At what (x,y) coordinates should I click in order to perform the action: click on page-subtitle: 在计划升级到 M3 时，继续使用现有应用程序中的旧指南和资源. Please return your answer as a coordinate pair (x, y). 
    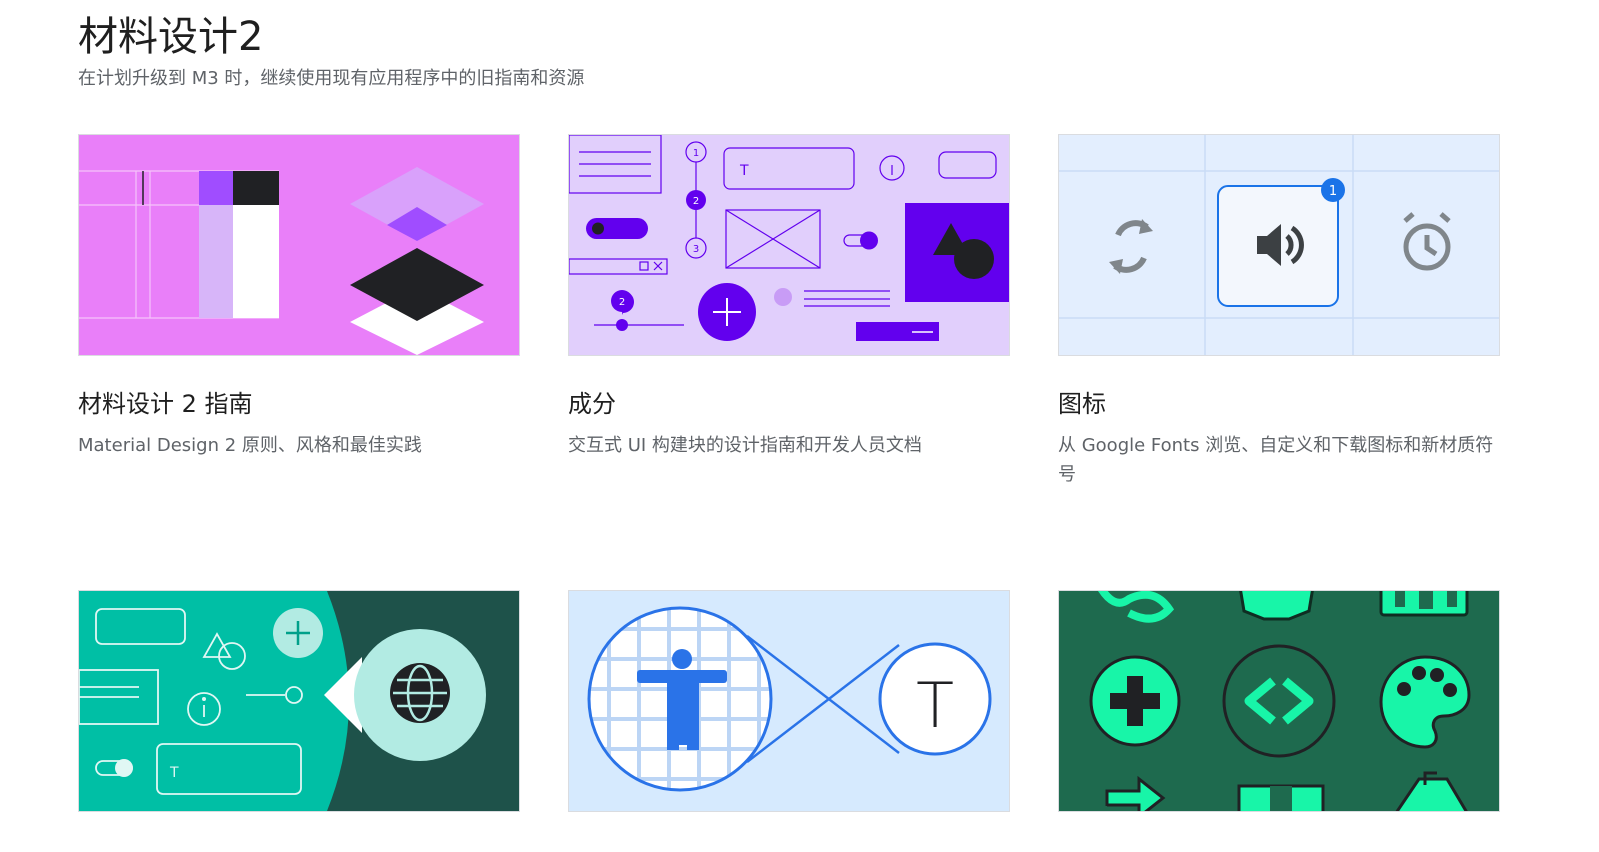
    Looking at the image, I should click on (331, 78).